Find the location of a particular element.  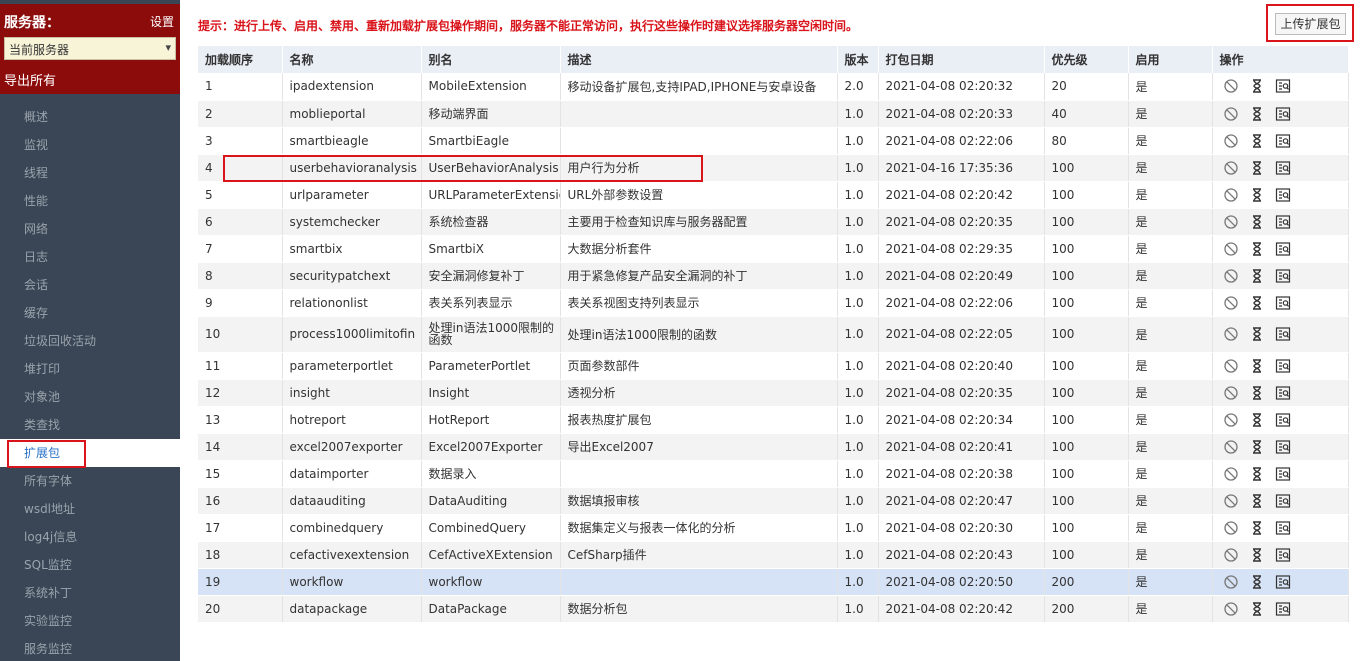

sidebar-item: 所有字体 is located at coordinates (90, 481).